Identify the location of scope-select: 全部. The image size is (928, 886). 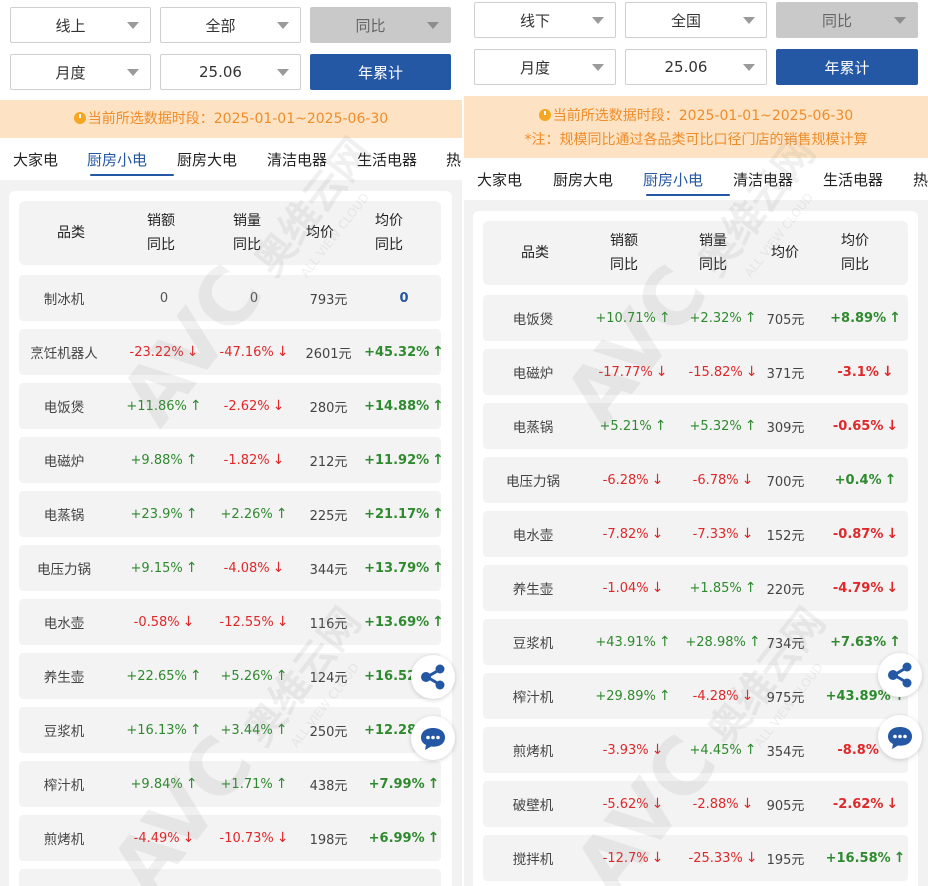
(230, 25).